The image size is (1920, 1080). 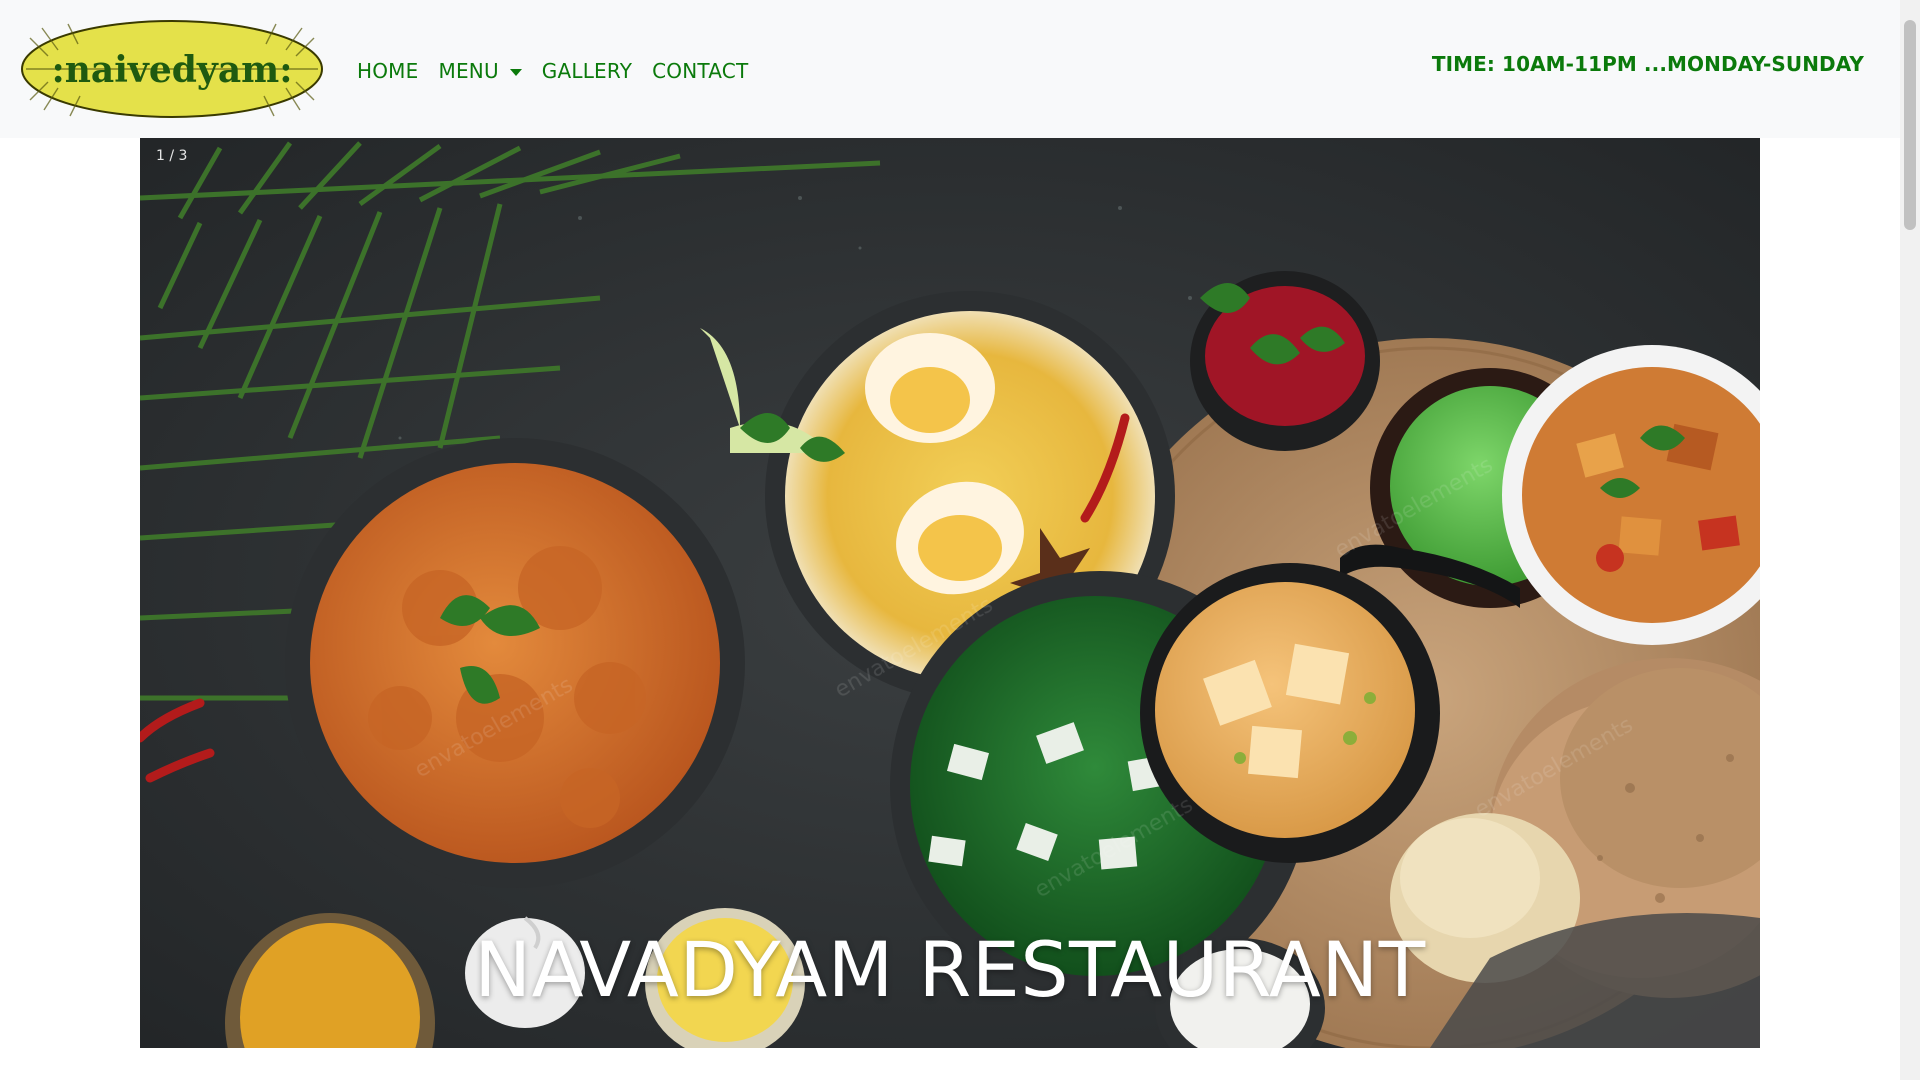 What do you see at coordinates (1910, 540) in the screenshot?
I see `page-scrollbar` at bounding box center [1910, 540].